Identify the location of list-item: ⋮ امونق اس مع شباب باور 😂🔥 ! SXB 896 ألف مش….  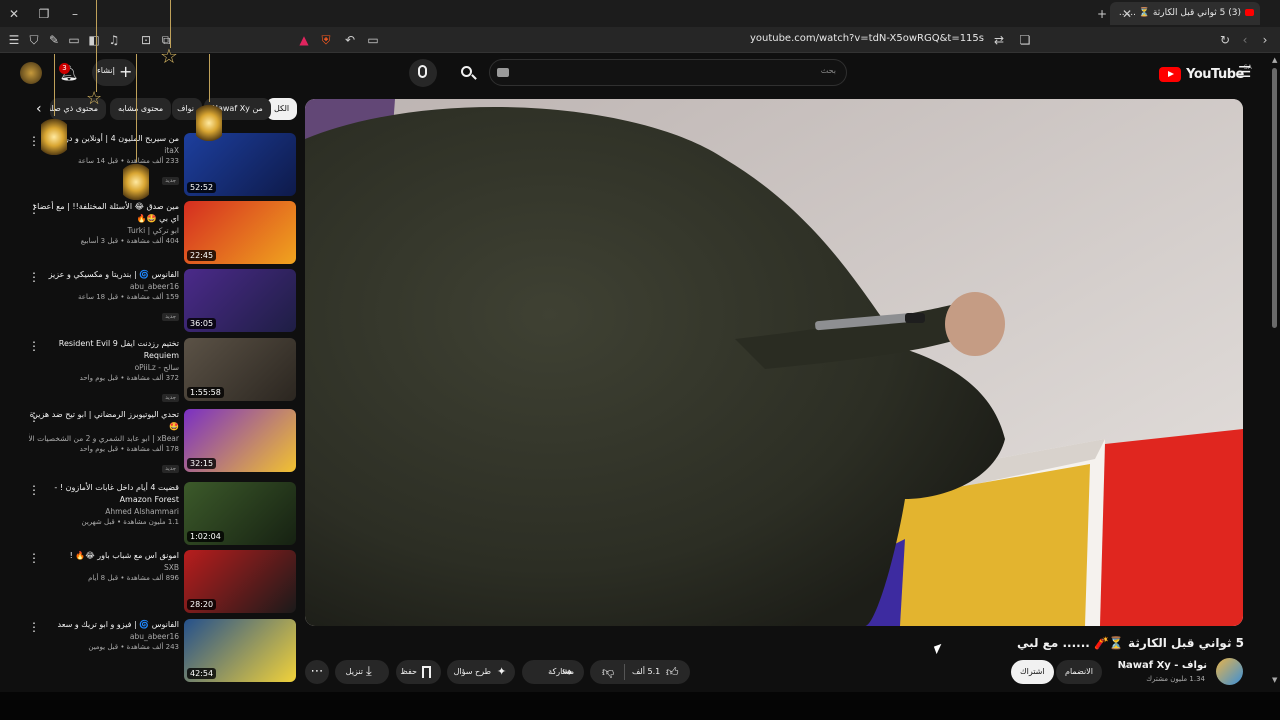
(159, 582).